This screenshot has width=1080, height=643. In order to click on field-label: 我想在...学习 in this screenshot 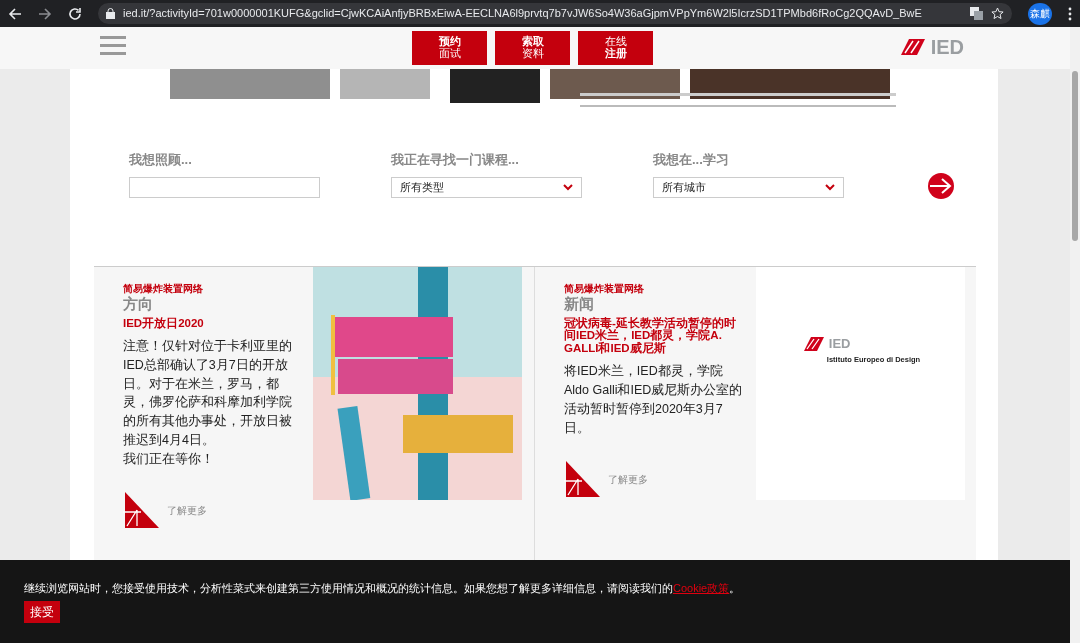, I will do `click(691, 159)`.